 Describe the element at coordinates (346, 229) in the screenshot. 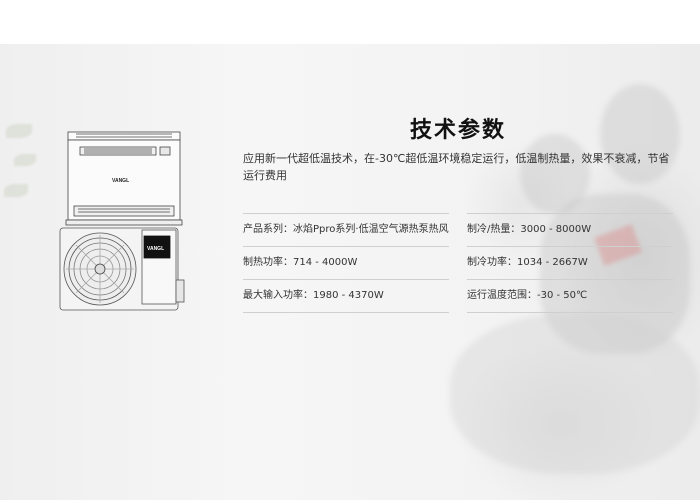

I see `spec-product-series: 产品系列：冰焰Ppro系列·低温空气源热泵热风机` at that location.